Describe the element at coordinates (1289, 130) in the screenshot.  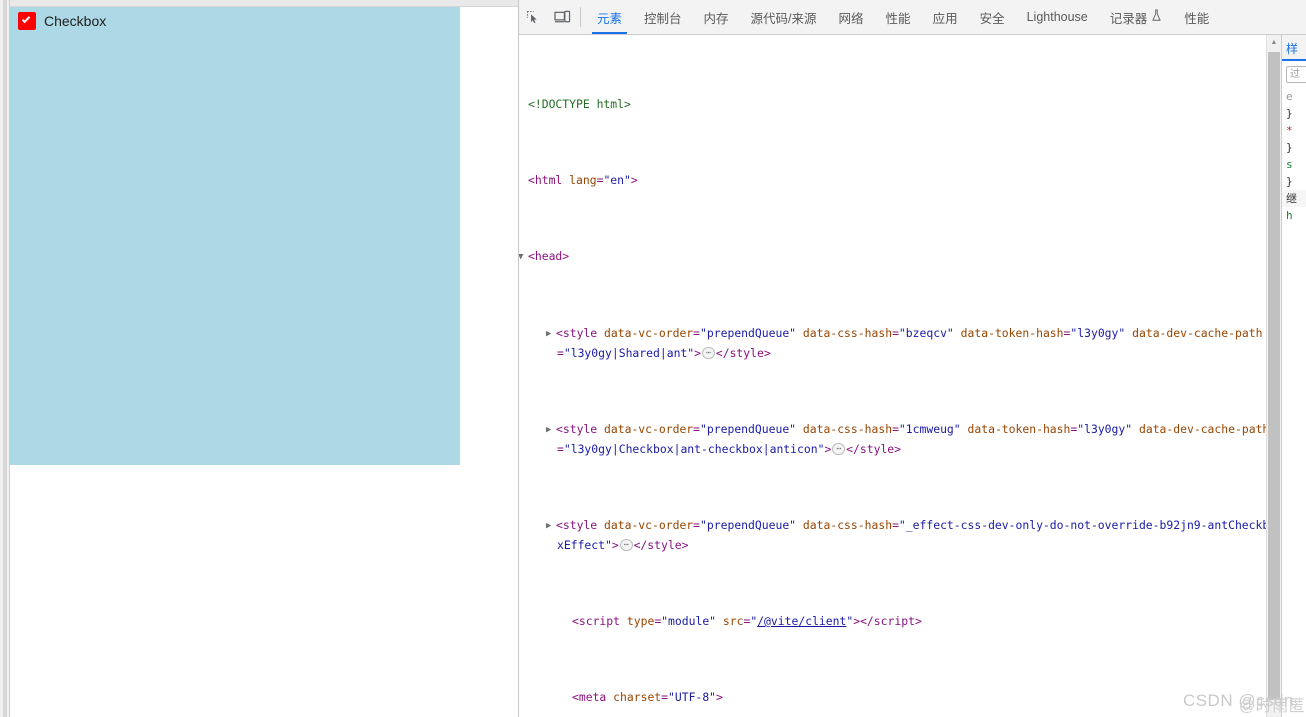
I see `styles-line-2: *` at that location.